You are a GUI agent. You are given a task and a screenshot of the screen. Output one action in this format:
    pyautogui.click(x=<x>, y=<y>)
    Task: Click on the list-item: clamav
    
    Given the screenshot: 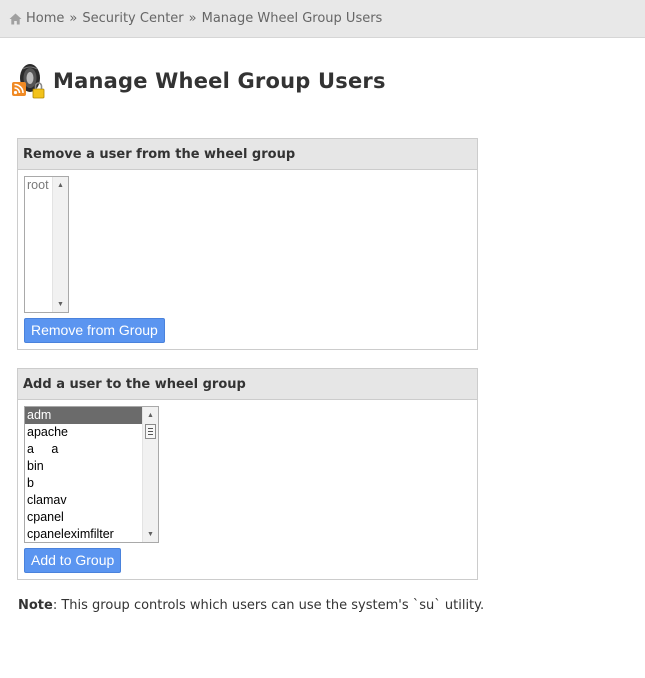 What is the action you would take?
    pyautogui.click(x=91, y=500)
    